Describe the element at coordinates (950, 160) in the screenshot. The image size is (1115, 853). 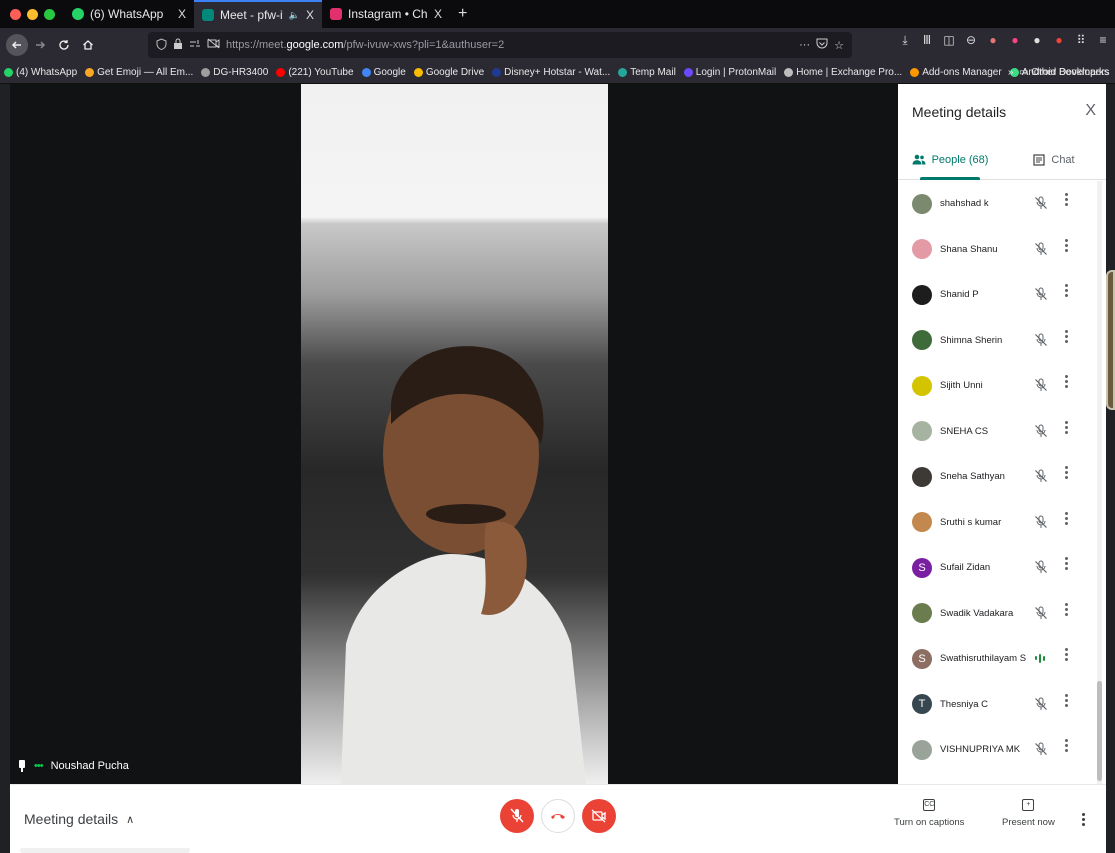
I see `tab-people: People (68)` at that location.